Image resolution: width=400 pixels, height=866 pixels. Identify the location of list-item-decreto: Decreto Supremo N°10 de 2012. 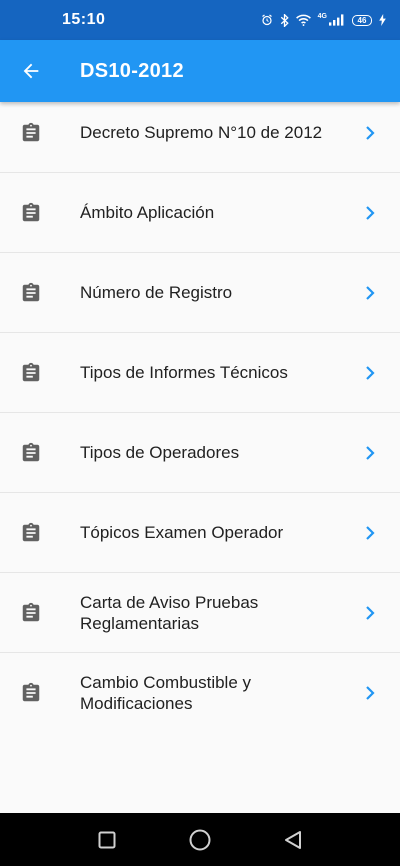
(200, 133).